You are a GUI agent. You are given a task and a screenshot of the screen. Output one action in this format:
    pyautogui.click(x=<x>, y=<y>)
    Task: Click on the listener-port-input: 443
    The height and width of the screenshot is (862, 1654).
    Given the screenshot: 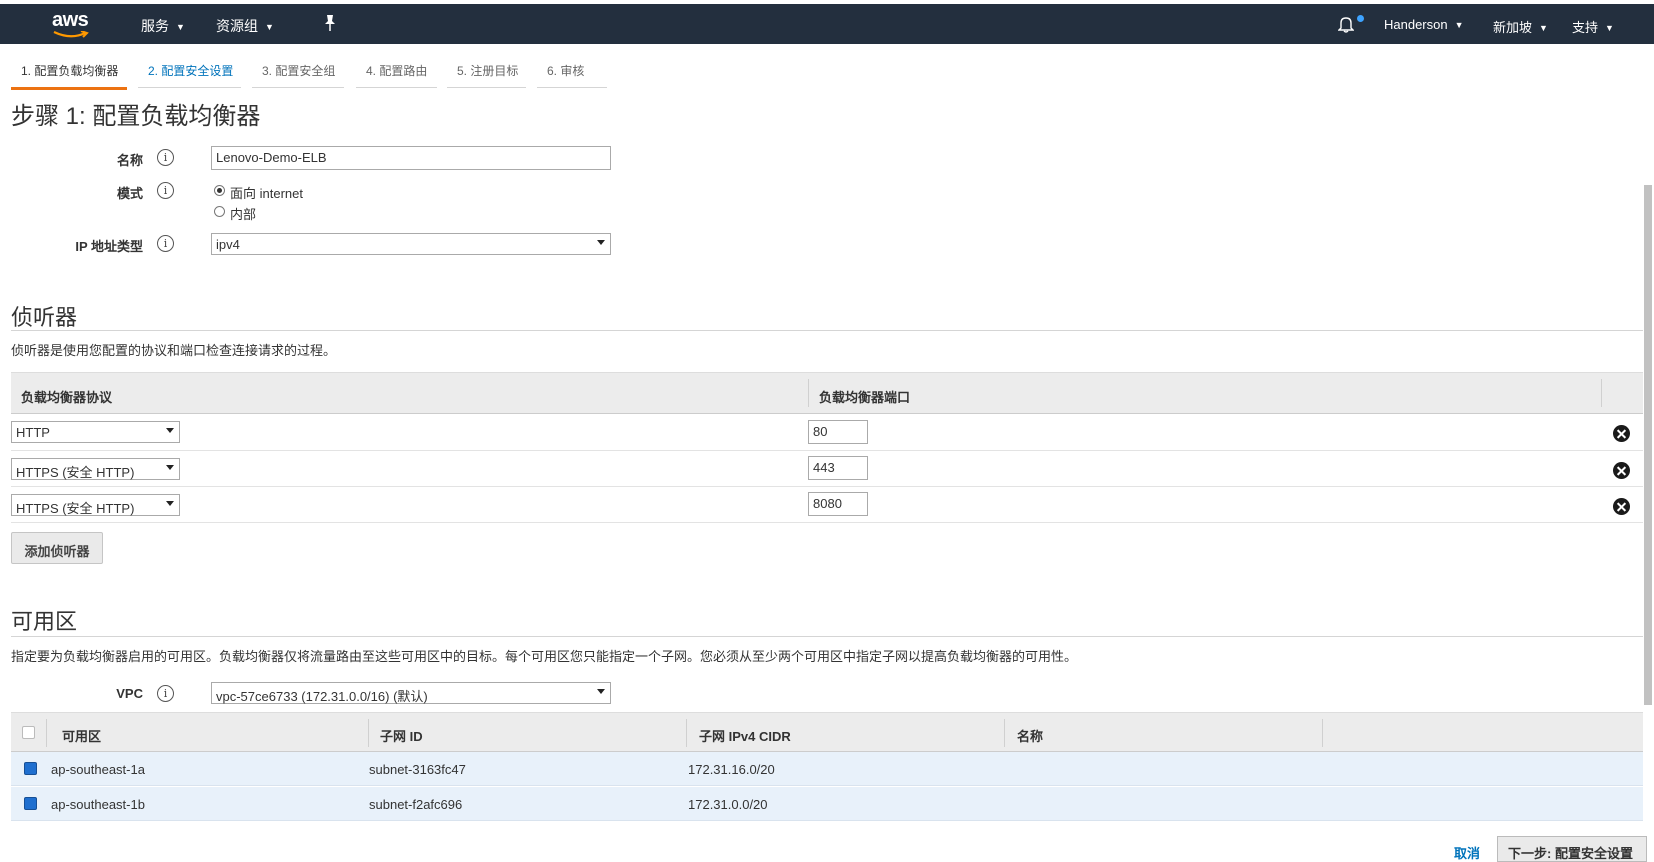 What is the action you would take?
    pyautogui.click(x=838, y=468)
    